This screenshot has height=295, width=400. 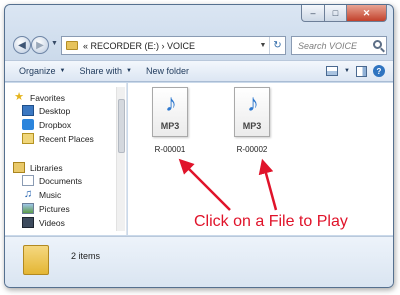 I want to click on close-button: ✕, so click(x=367, y=13).